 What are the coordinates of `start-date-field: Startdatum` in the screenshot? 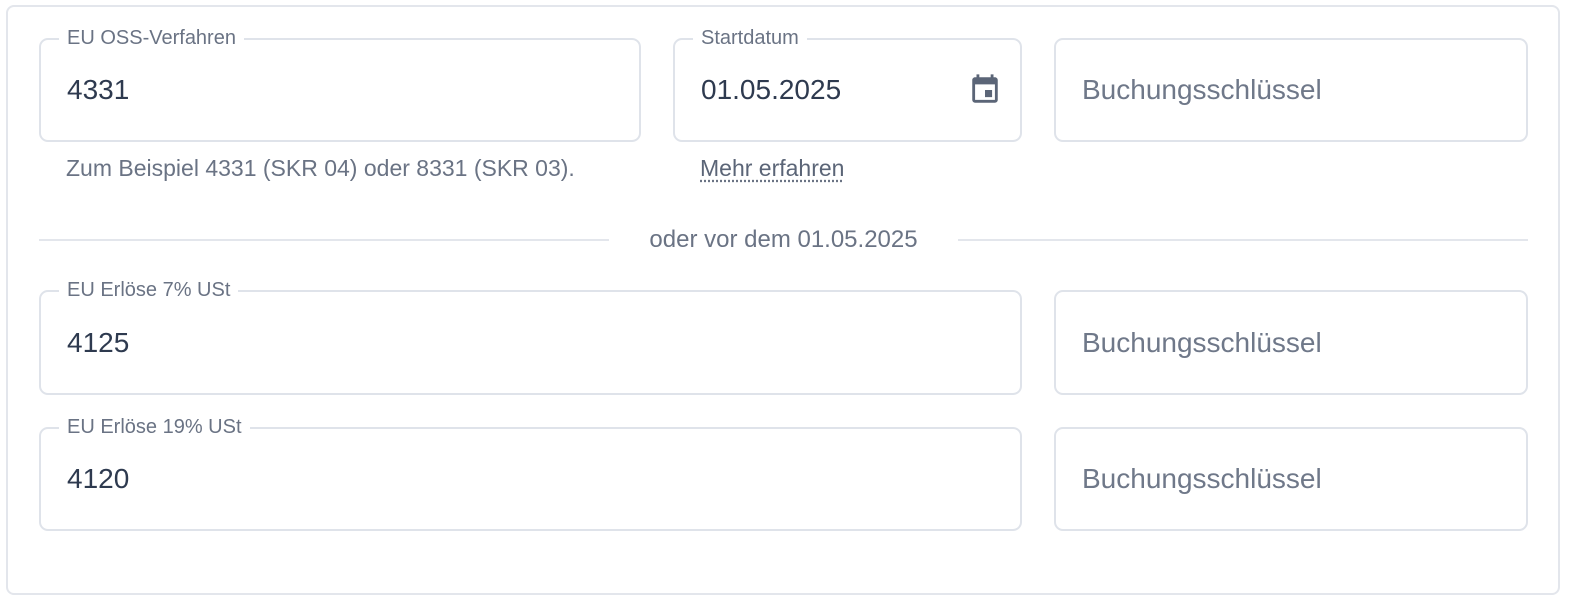 It's located at (847, 84).